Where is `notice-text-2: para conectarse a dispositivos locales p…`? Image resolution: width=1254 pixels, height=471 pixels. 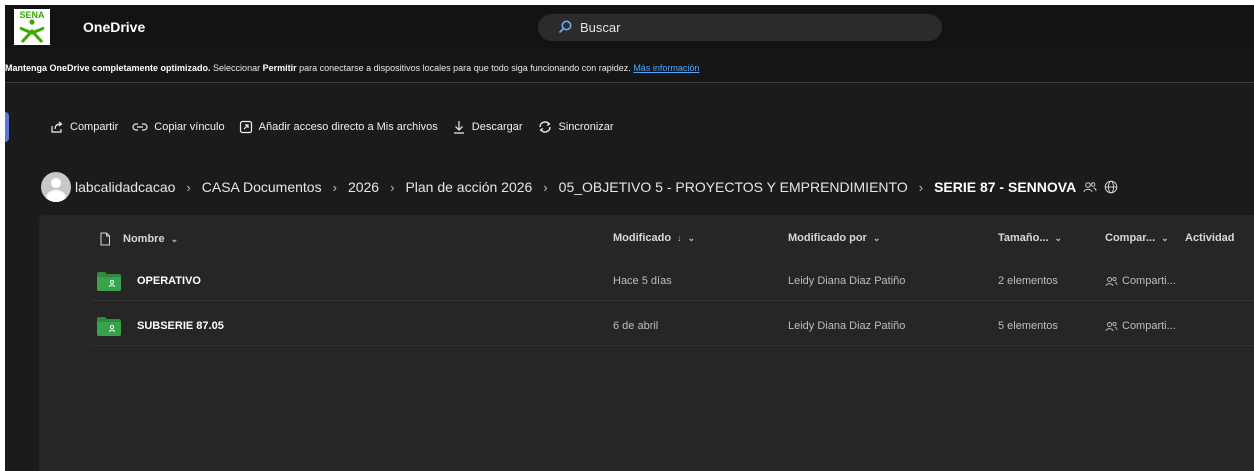
notice-text-2: para conectarse a dispositivos locales p… is located at coordinates (465, 68).